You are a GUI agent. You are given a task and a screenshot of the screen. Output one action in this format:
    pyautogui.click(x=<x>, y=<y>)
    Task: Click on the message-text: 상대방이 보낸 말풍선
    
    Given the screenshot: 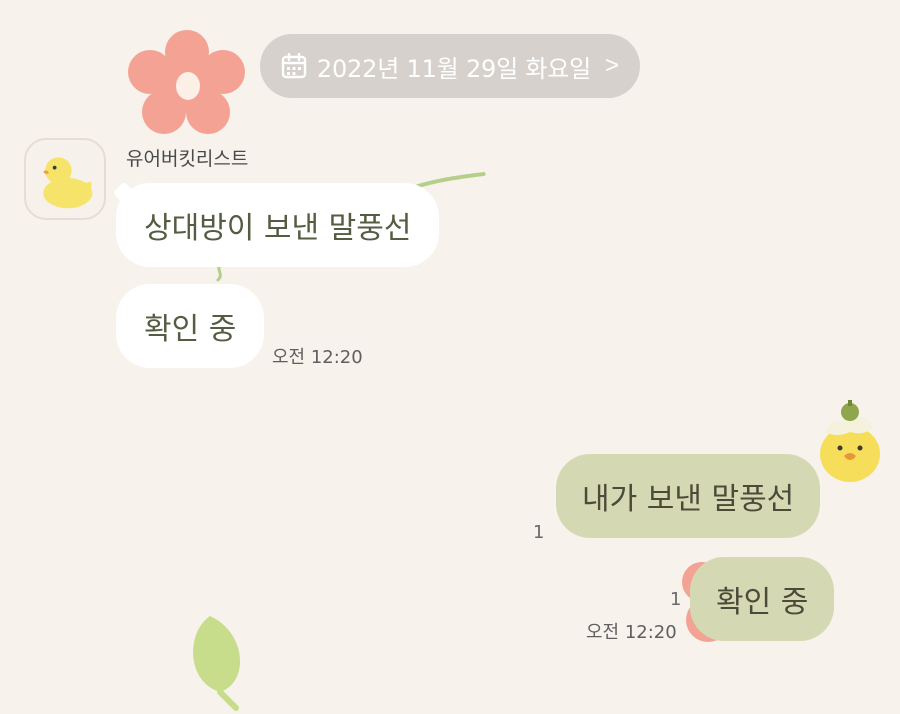 What is the action you would take?
    pyautogui.click(x=278, y=228)
    